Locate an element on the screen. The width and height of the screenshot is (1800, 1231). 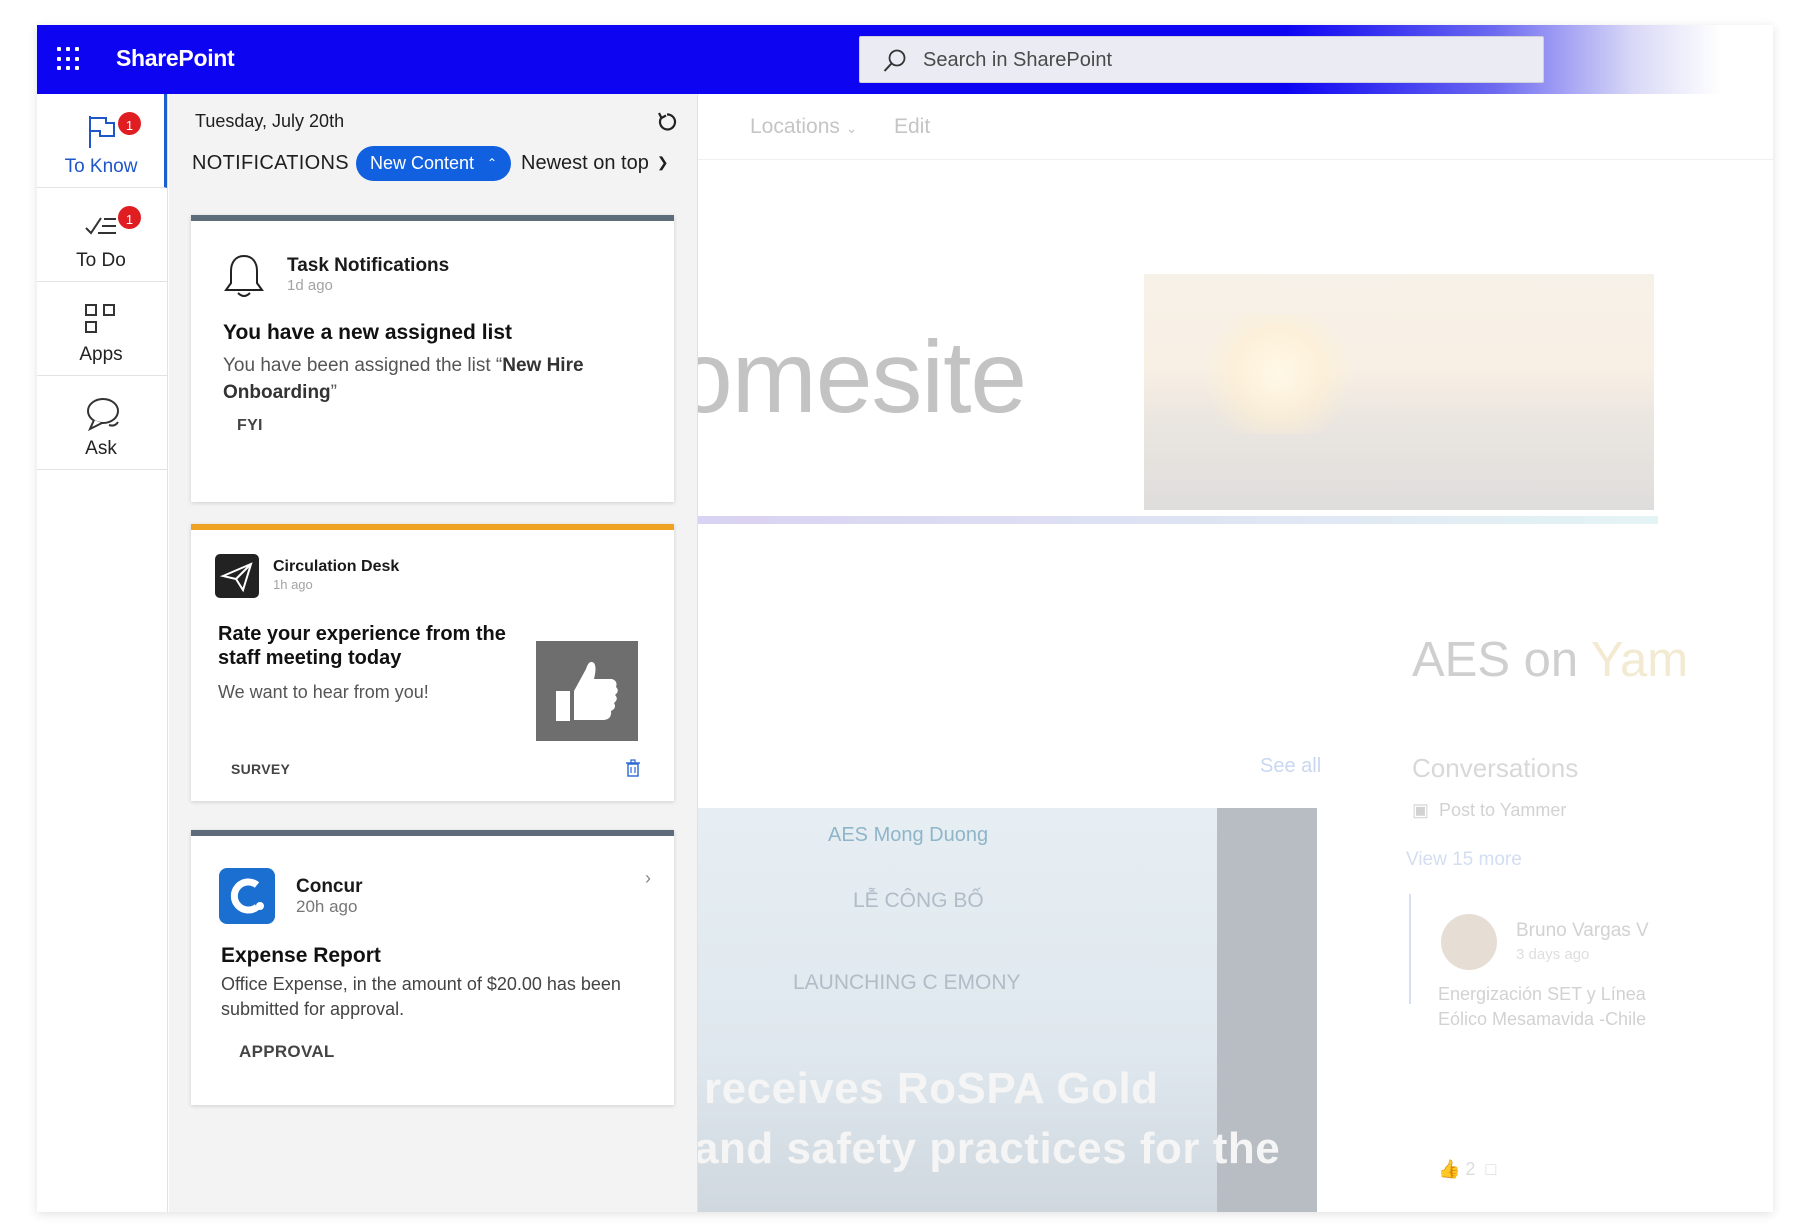
chat-bubble-icon is located at coordinates (103, 415).